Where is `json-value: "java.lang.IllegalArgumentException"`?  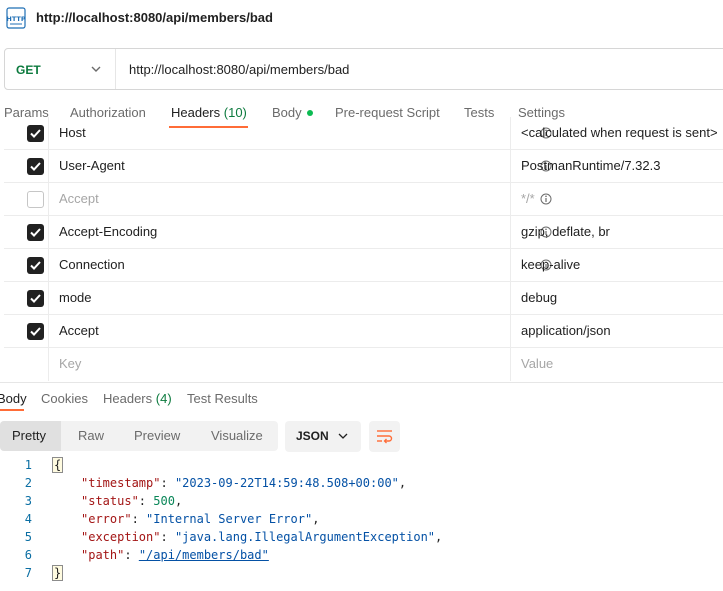
json-value: "java.lang.IllegalArgumentException" is located at coordinates (305, 537).